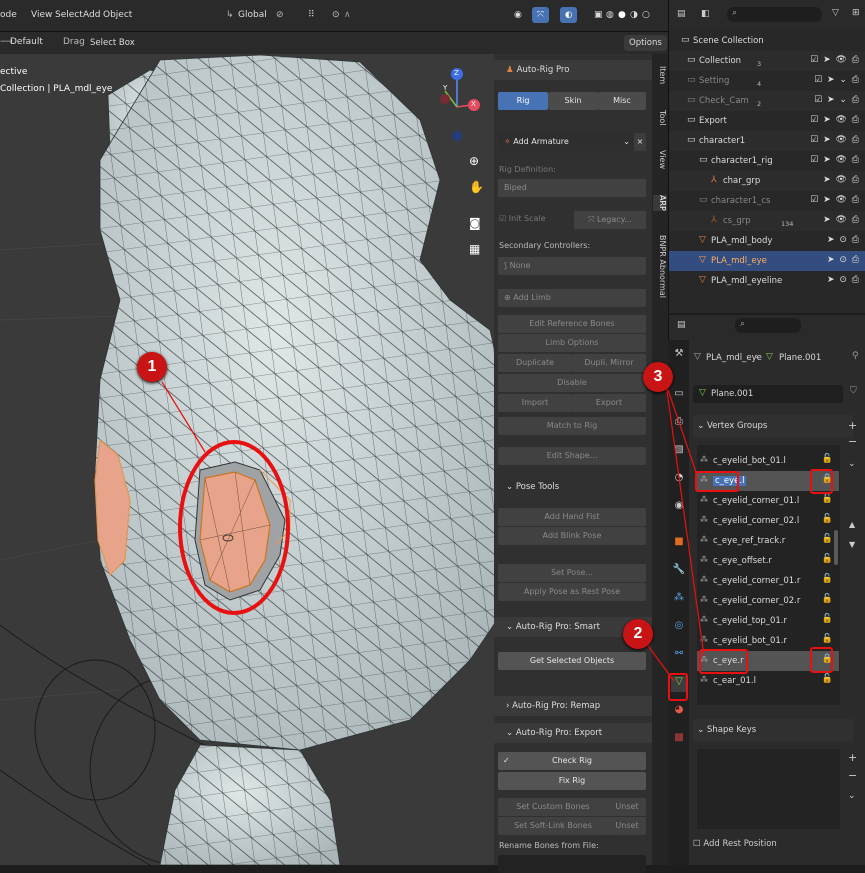 Image resolution: width=865 pixels, height=873 pixels. Describe the element at coordinates (627, 807) in the screenshot. I see `unset-custom-bones-button: Unset` at that location.